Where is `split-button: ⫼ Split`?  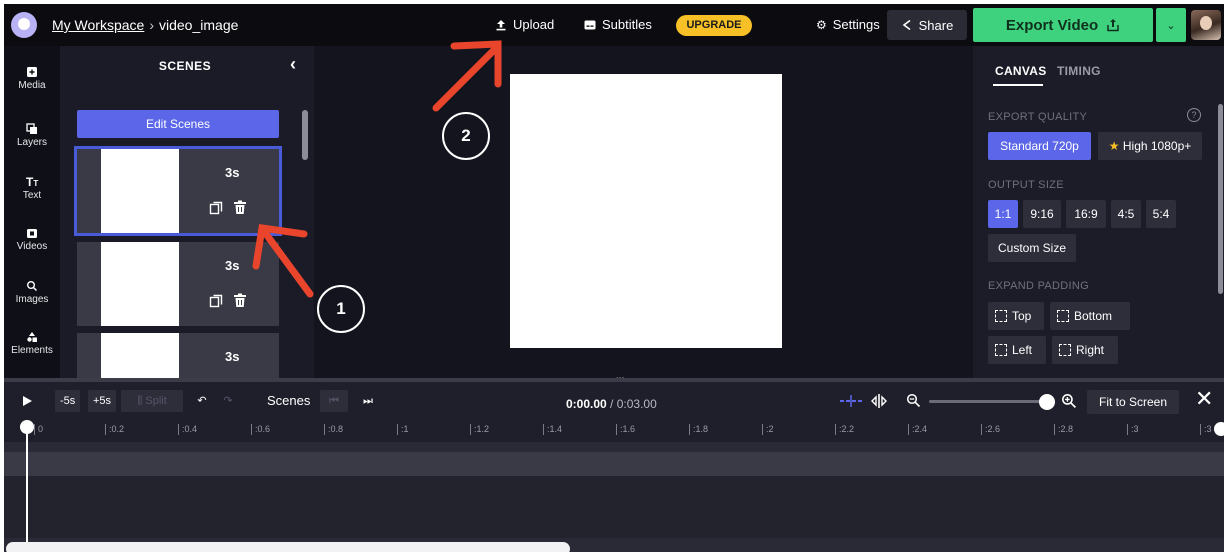 split-button: ⫼ Split is located at coordinates (152, 401).